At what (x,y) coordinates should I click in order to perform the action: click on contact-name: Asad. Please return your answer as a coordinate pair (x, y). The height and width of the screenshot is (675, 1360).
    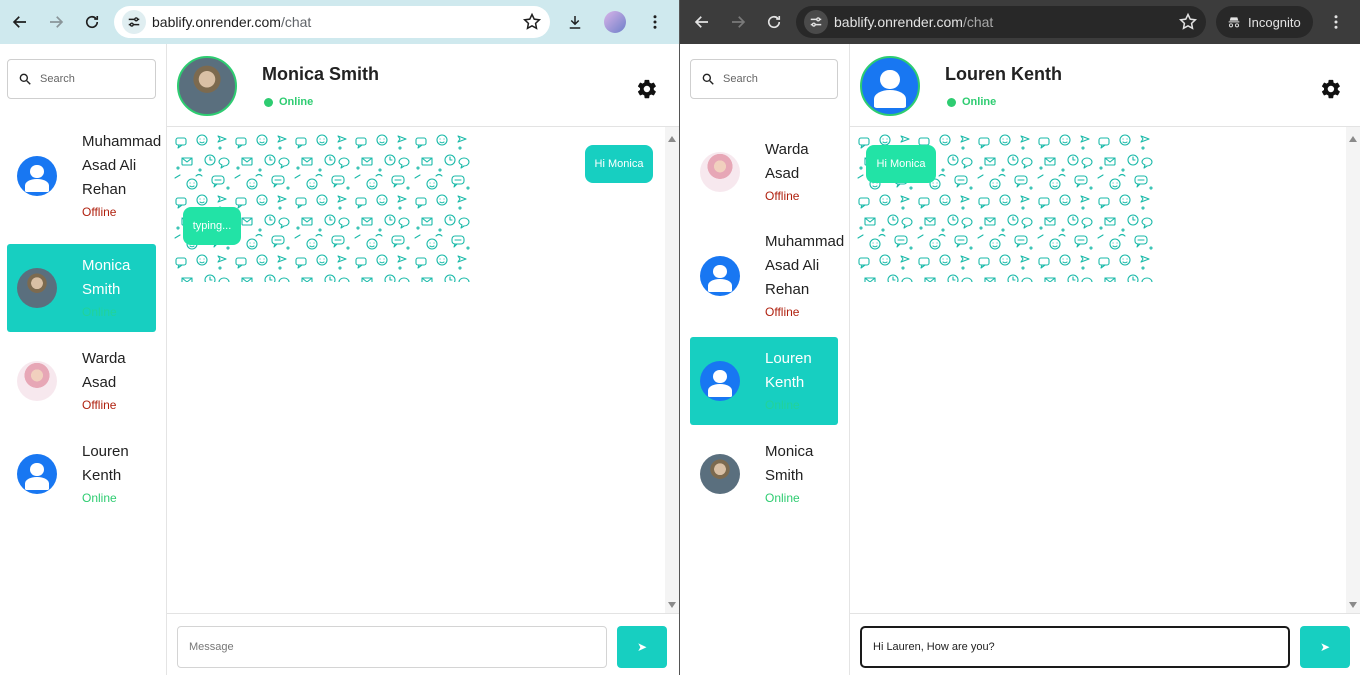
    Looking at the image, I should click on (782, 173).